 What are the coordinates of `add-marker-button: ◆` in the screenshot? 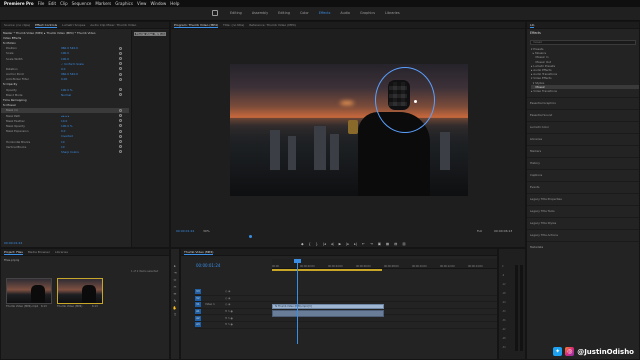 It's located at (302, 244).